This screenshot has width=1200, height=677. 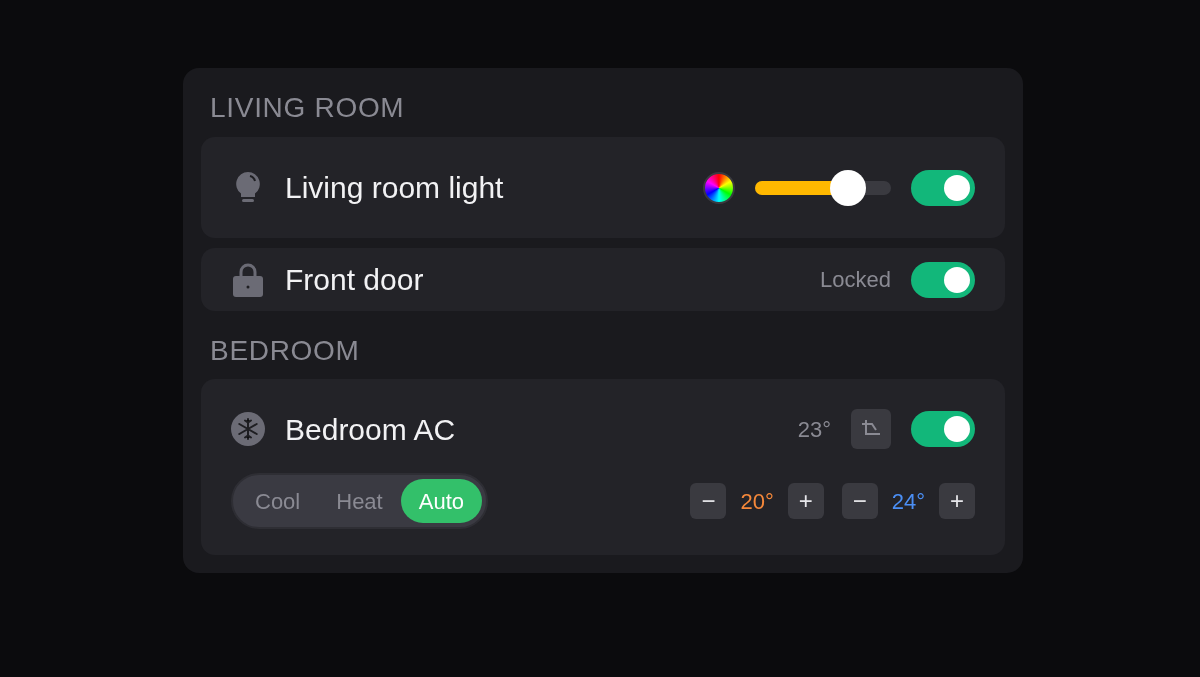 I want to click on section-heading: BEDROOM, so click(x=285, y=351).